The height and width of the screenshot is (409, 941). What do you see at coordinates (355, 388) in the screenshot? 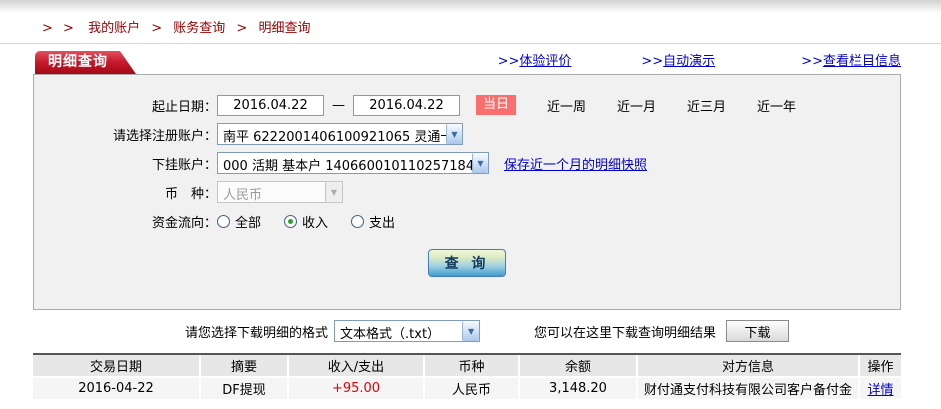
I see `cell-amount: +95.00` at bounding box center [355, 388].